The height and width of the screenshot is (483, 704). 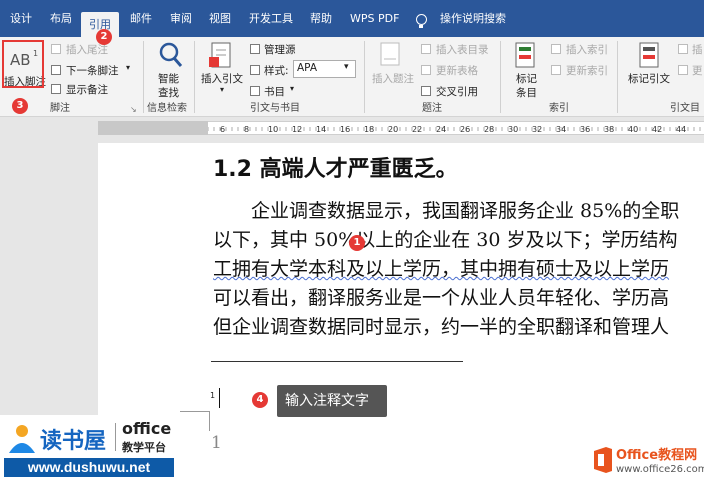 What do you see at coordinates (144, 447) in the screenshot?
I see `dushuwu-subtitle: 教学平台` at bounding box center [144, 447].